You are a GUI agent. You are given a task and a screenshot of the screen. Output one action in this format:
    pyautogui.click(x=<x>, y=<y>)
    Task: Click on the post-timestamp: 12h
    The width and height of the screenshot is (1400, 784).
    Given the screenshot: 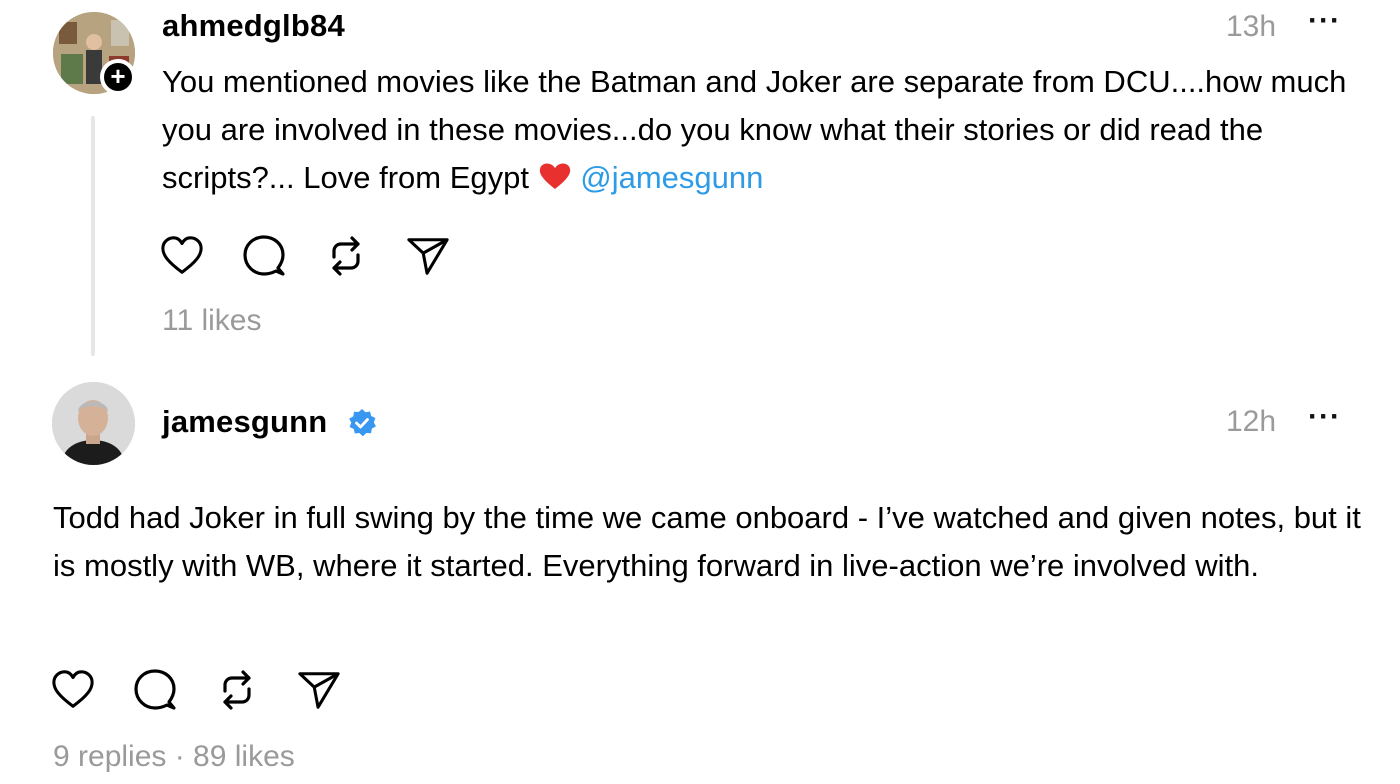 What is the action you would take?
    pyautogui.click(x=1251, y=421)
    